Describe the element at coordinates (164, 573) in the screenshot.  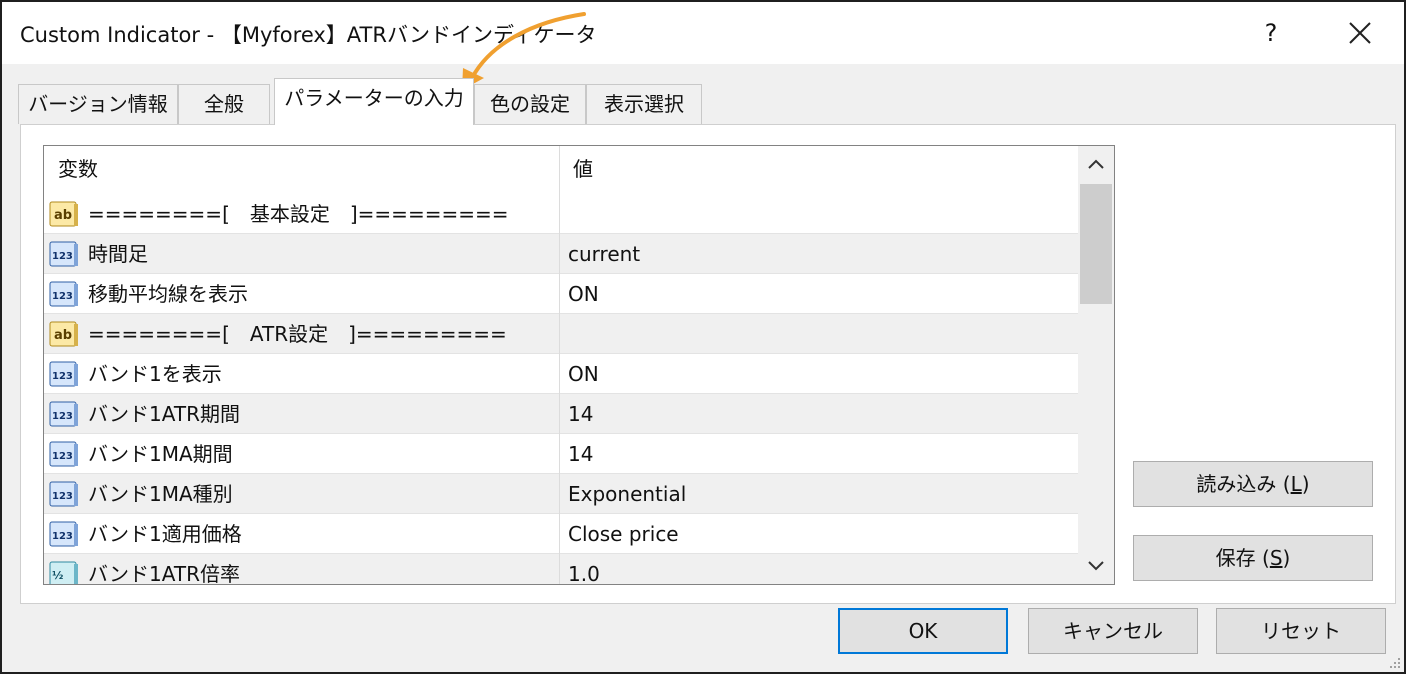
I see `parameter-name: バンド1ATR倍率` at that location.